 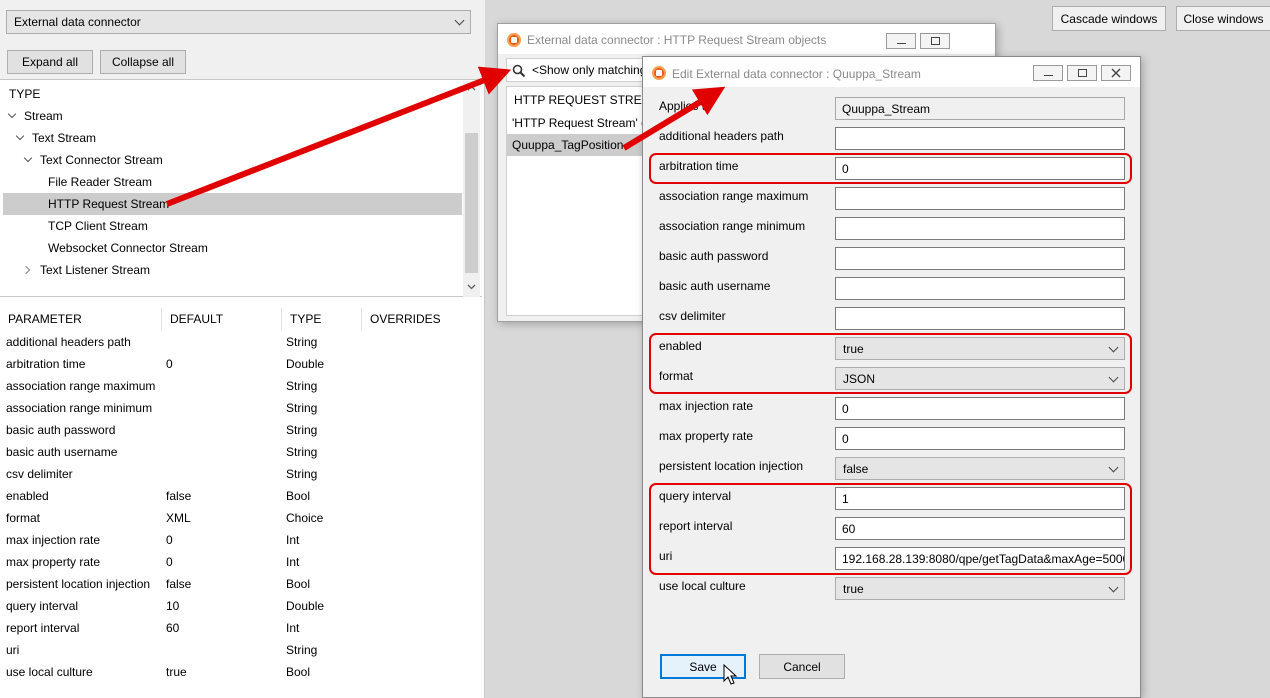 I want to click on arrow-objects-to-edit, so click(x=674, y=118).